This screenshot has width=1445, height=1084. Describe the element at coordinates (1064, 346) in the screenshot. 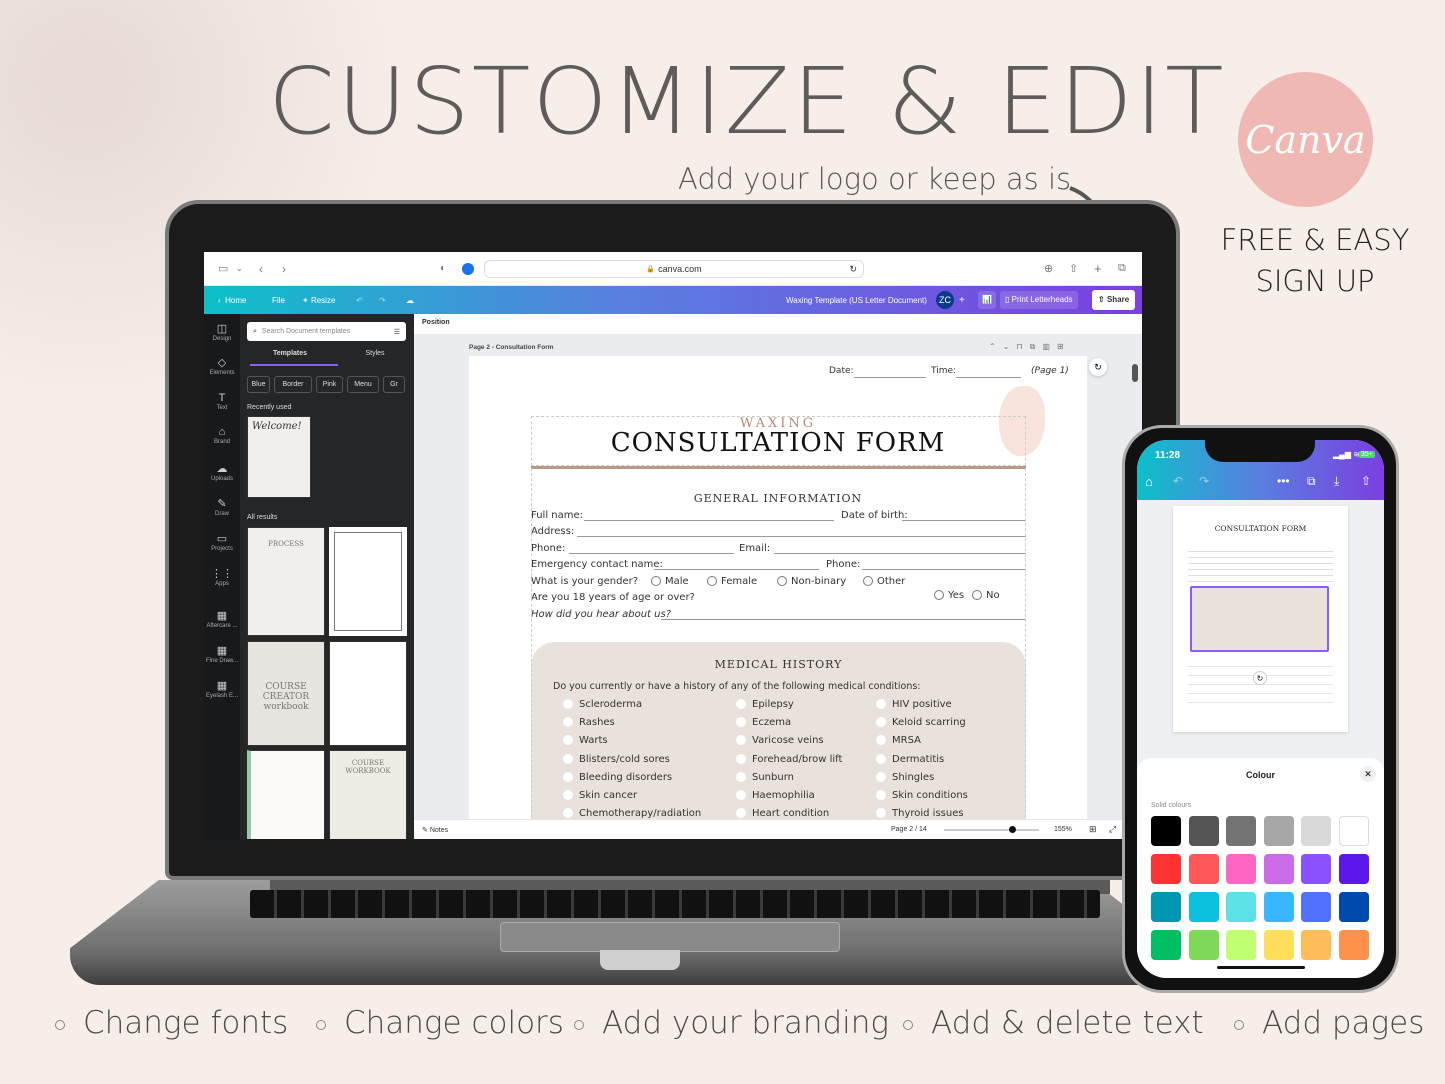

I see `add-page-icon: ⊞` at that location.